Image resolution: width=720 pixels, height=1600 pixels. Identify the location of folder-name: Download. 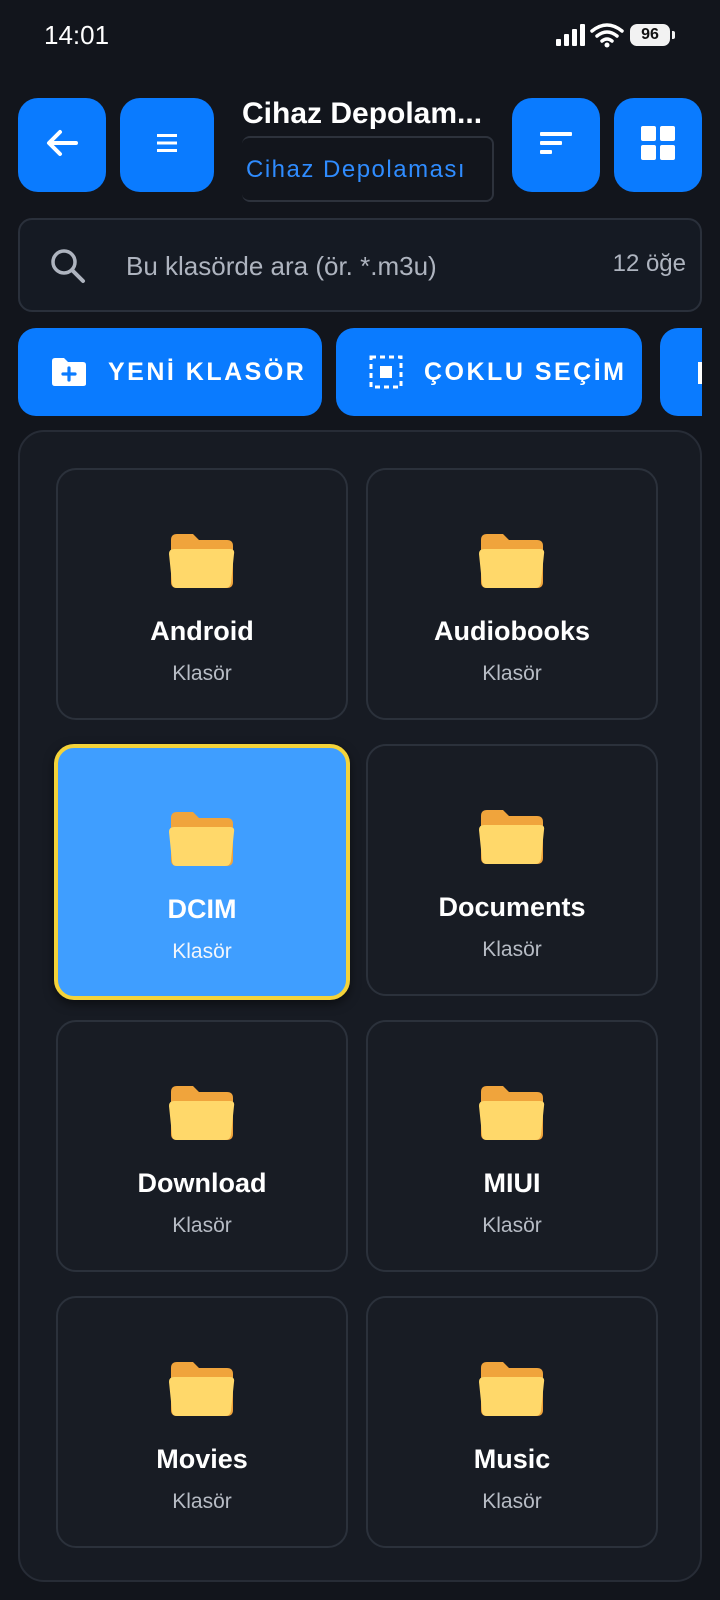
(202, 1183).